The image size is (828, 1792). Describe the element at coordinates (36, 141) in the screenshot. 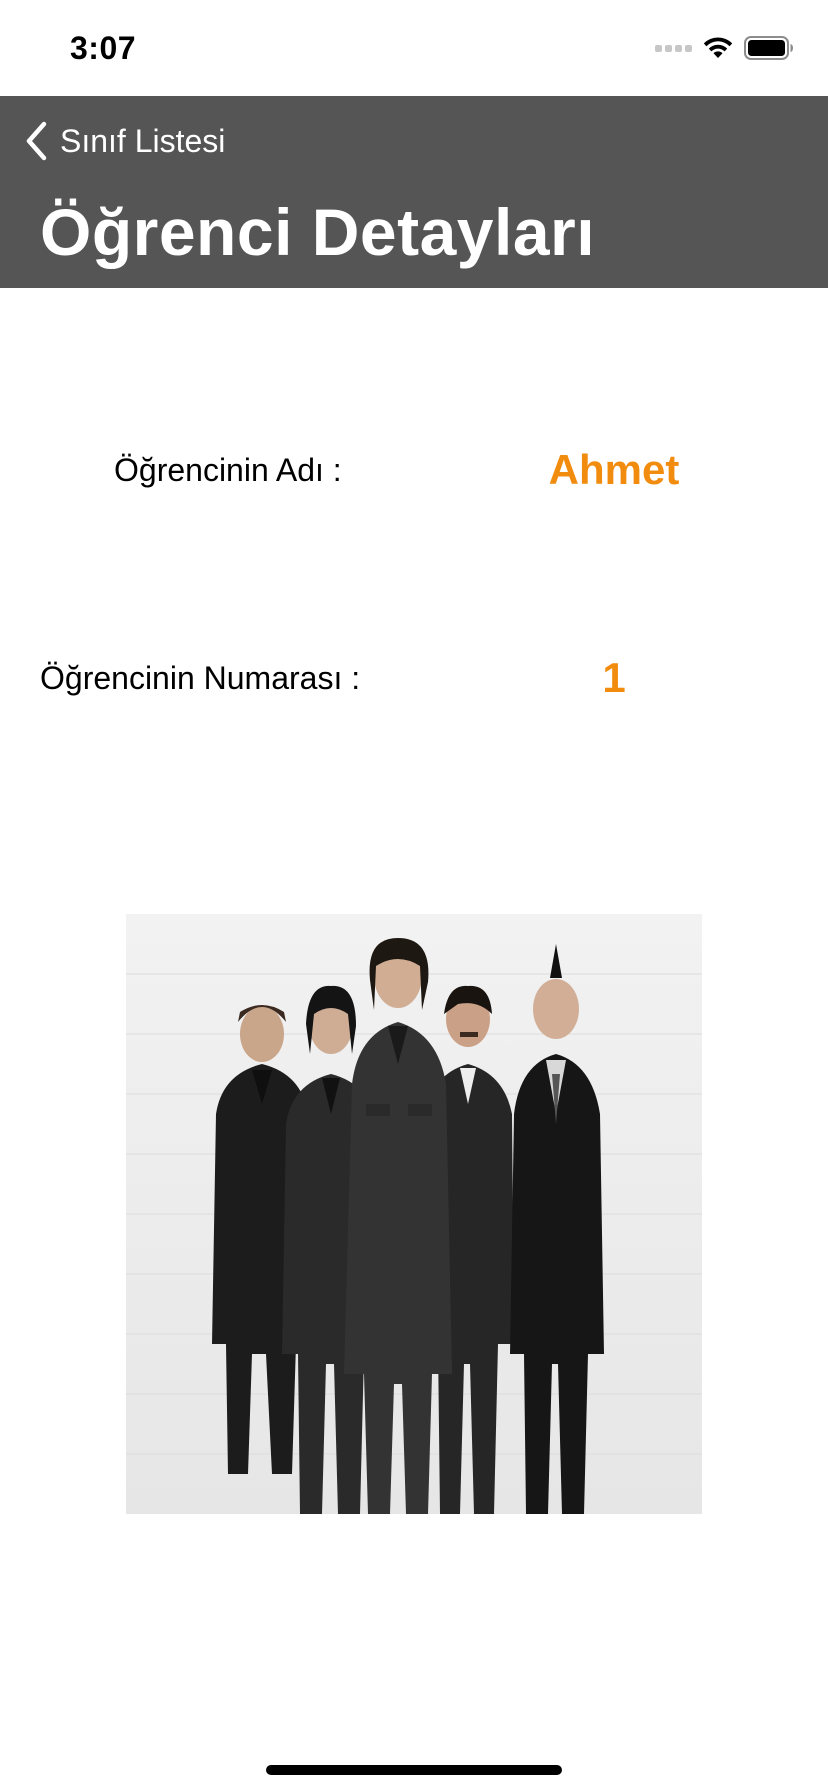

I see `chevron-left-icon` at that location.